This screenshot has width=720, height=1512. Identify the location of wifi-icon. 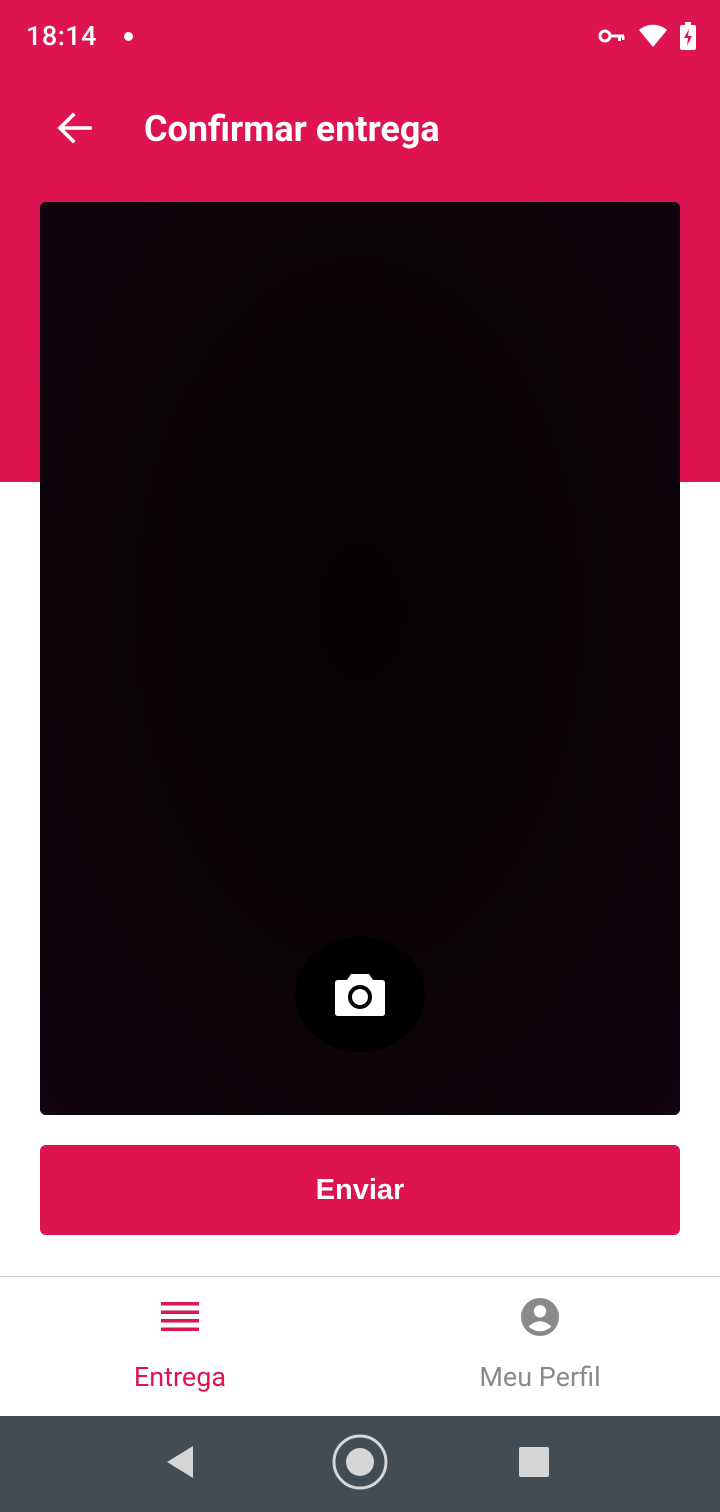
(653, 38).